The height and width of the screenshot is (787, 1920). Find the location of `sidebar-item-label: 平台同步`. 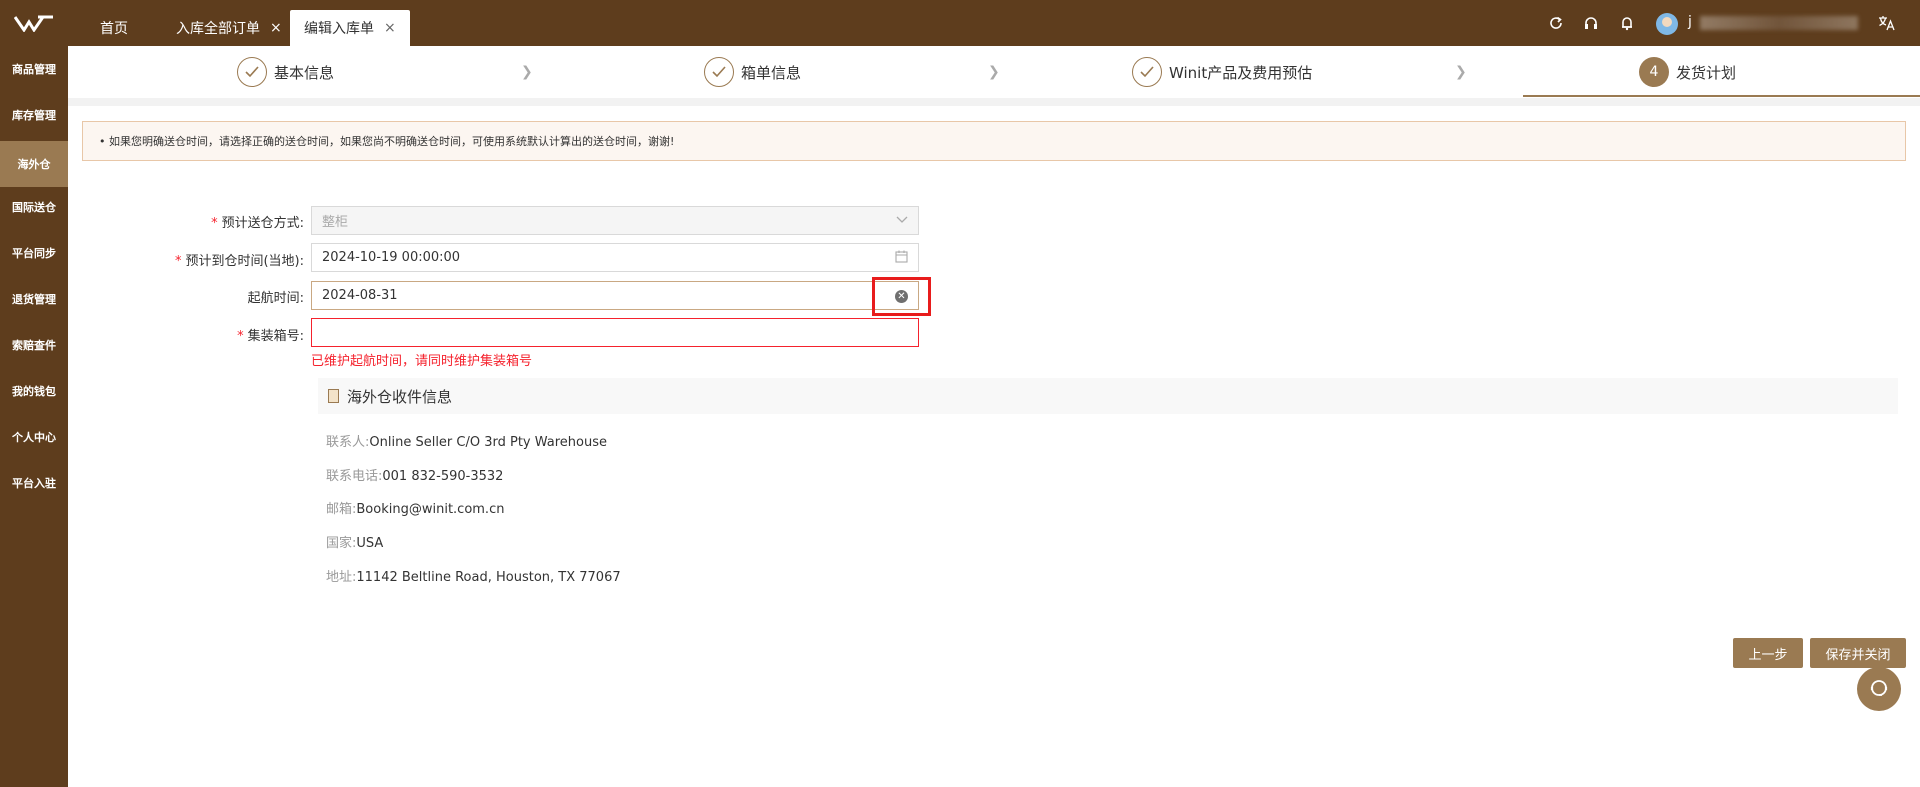

sidebar-item-label: 平台同步 is located at coordinates (34, 253).